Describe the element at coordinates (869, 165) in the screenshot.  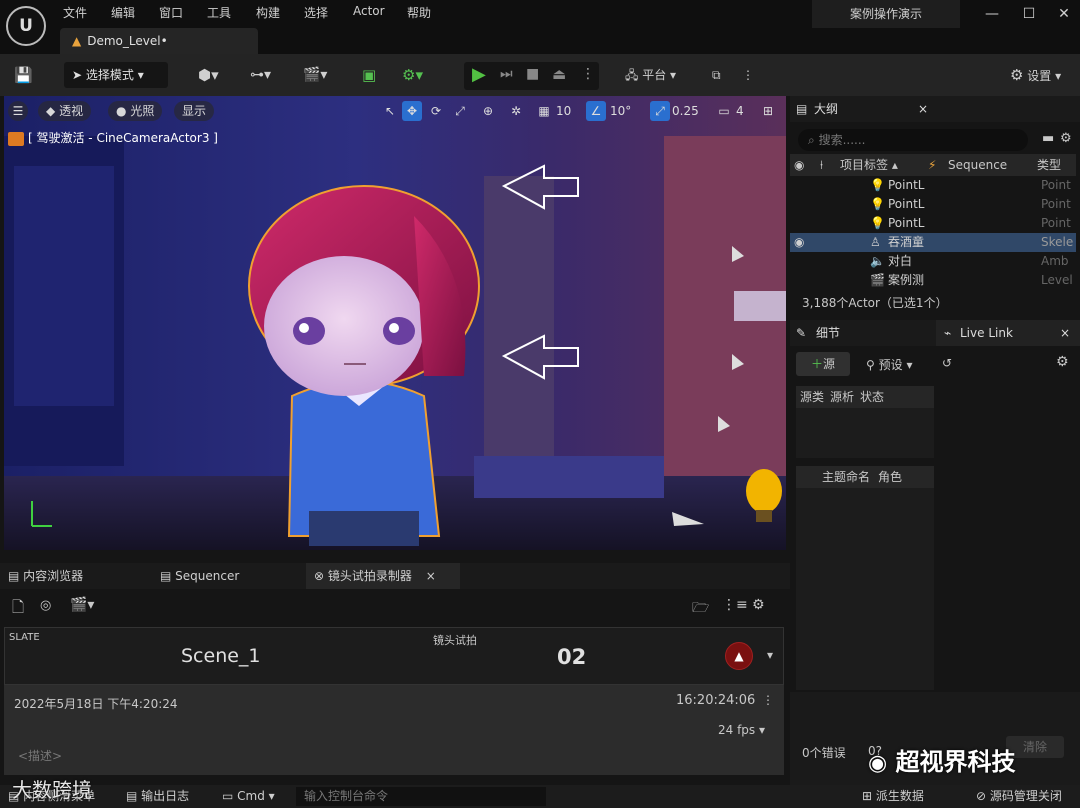
I see `col-label: 项目标签 ▴` at that location.